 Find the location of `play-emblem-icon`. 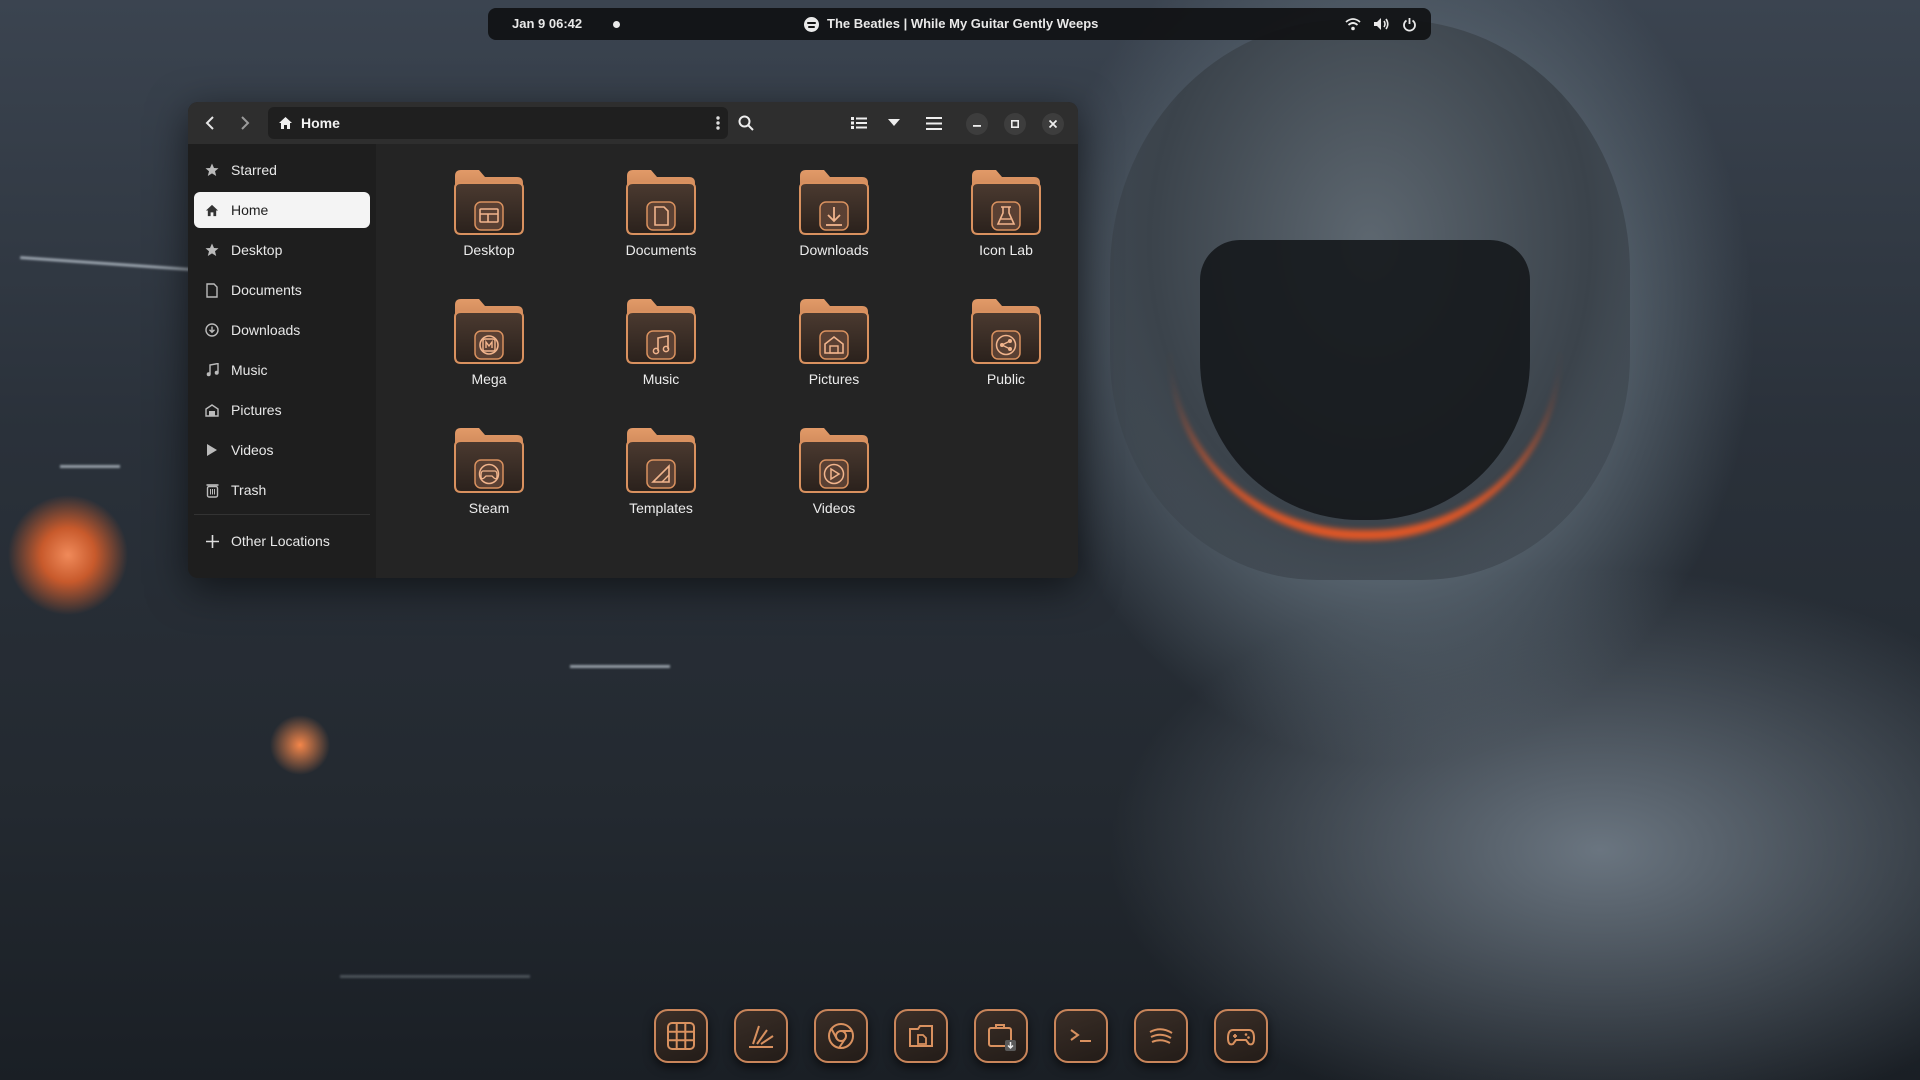

play-emblem-icon is located at coordinates (834, 474).